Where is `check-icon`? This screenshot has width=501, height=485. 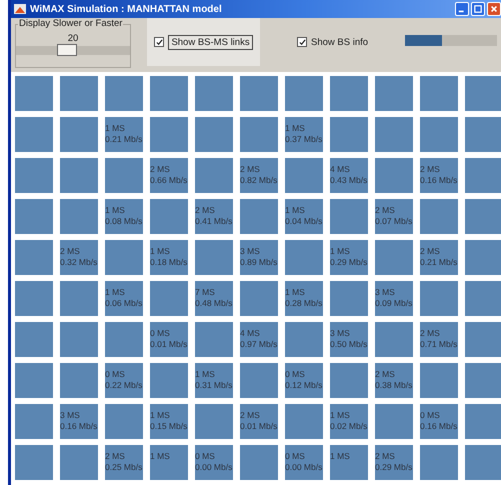
check-icon is located at coordinates (302, 42).